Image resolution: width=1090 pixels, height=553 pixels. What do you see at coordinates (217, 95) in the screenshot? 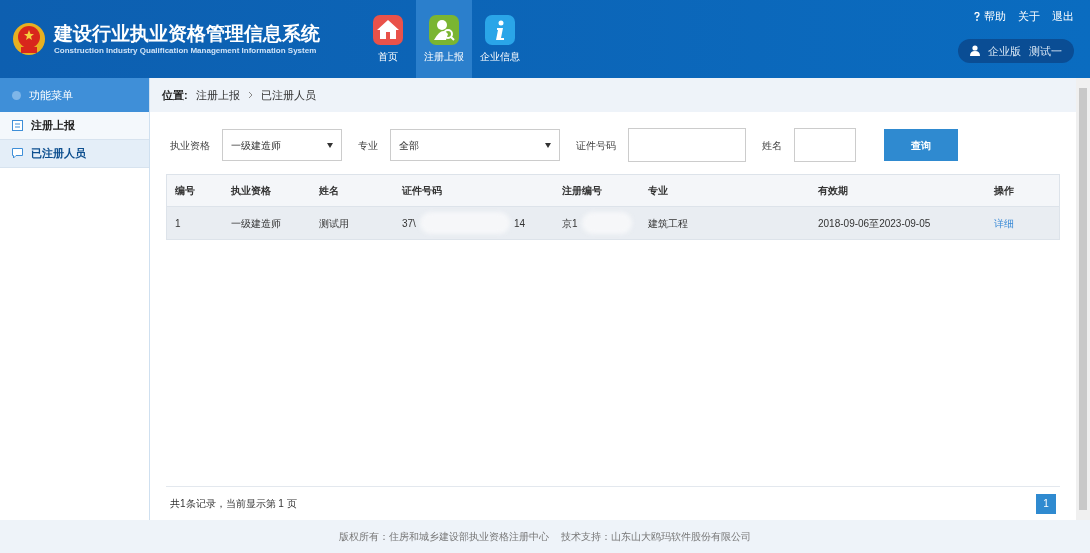
I see `breadcrumb-item: 注册上报` at bounding box center [217, 95].